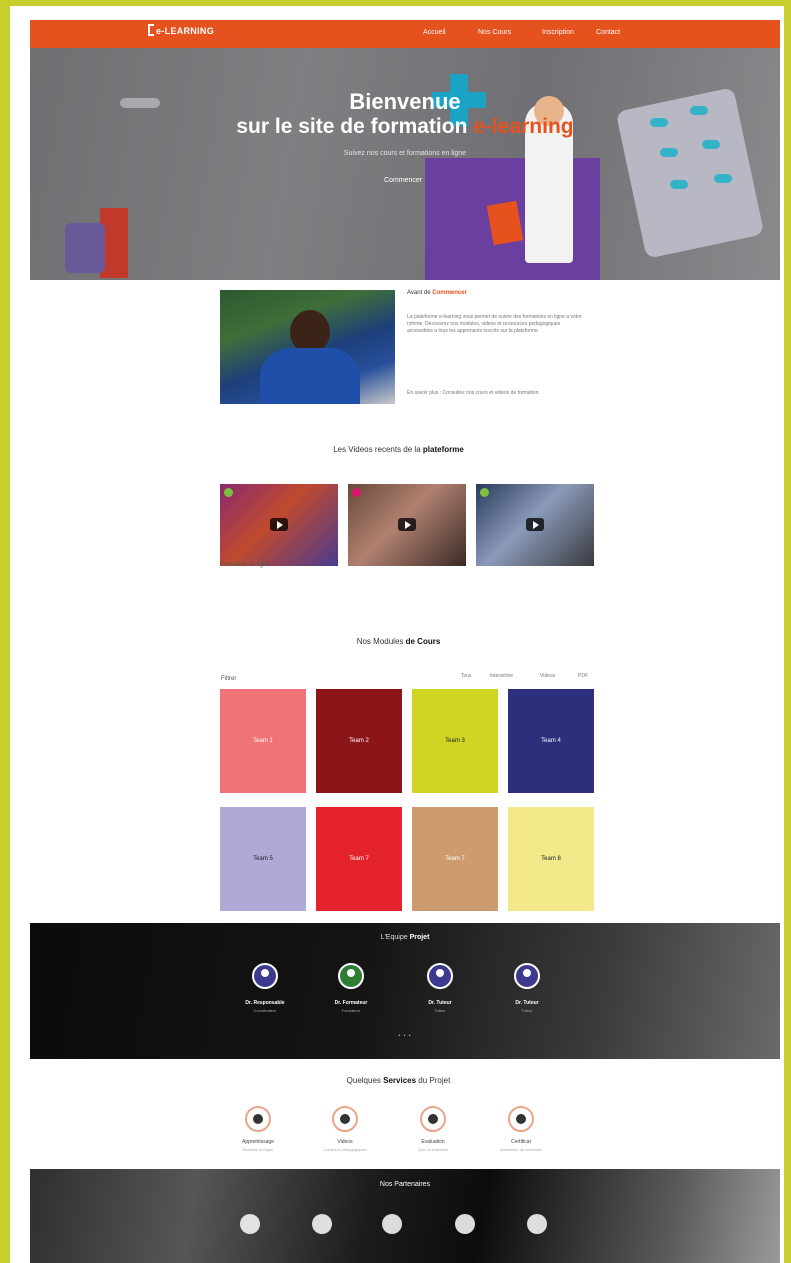 The image size is (791, 1263). Describe the element at coordinates (310, 376) in the screenshot. I see `speaker-body-illustration` at that location.